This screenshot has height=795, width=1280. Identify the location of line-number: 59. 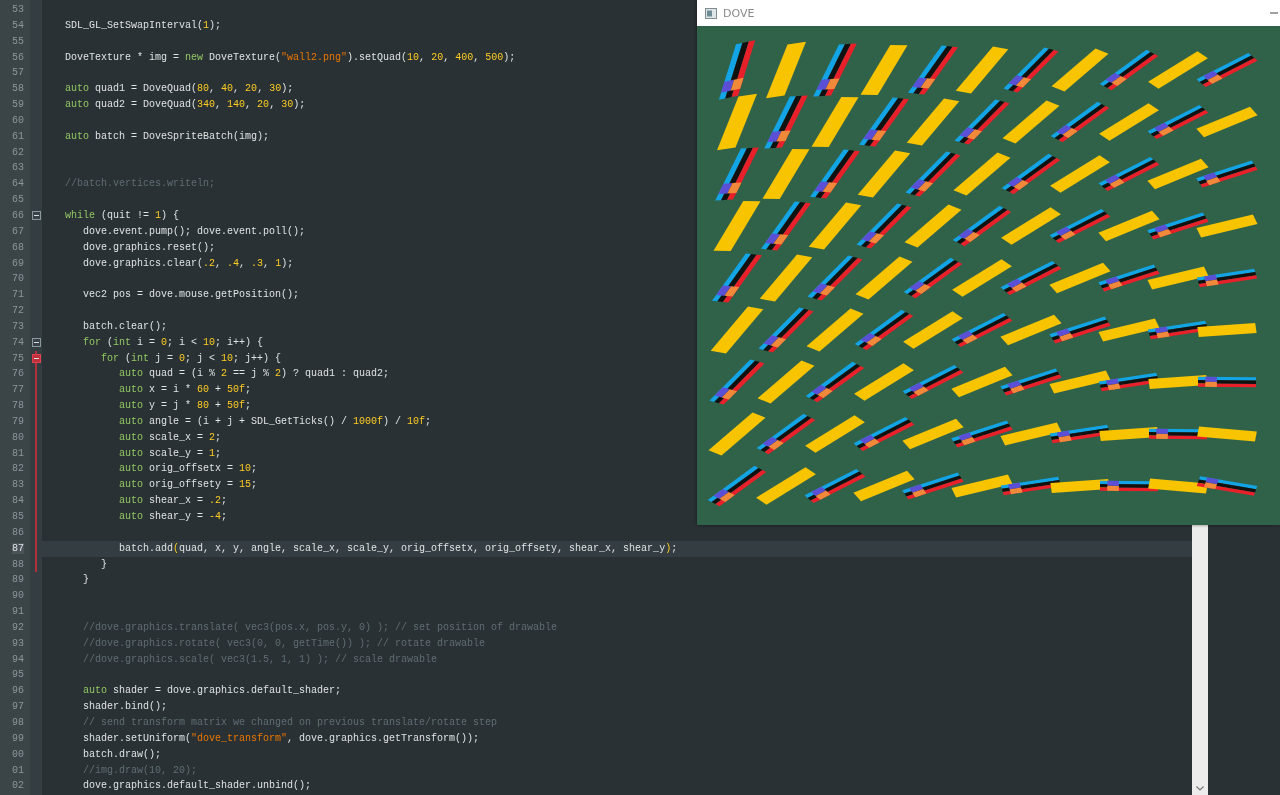
(18, 105).